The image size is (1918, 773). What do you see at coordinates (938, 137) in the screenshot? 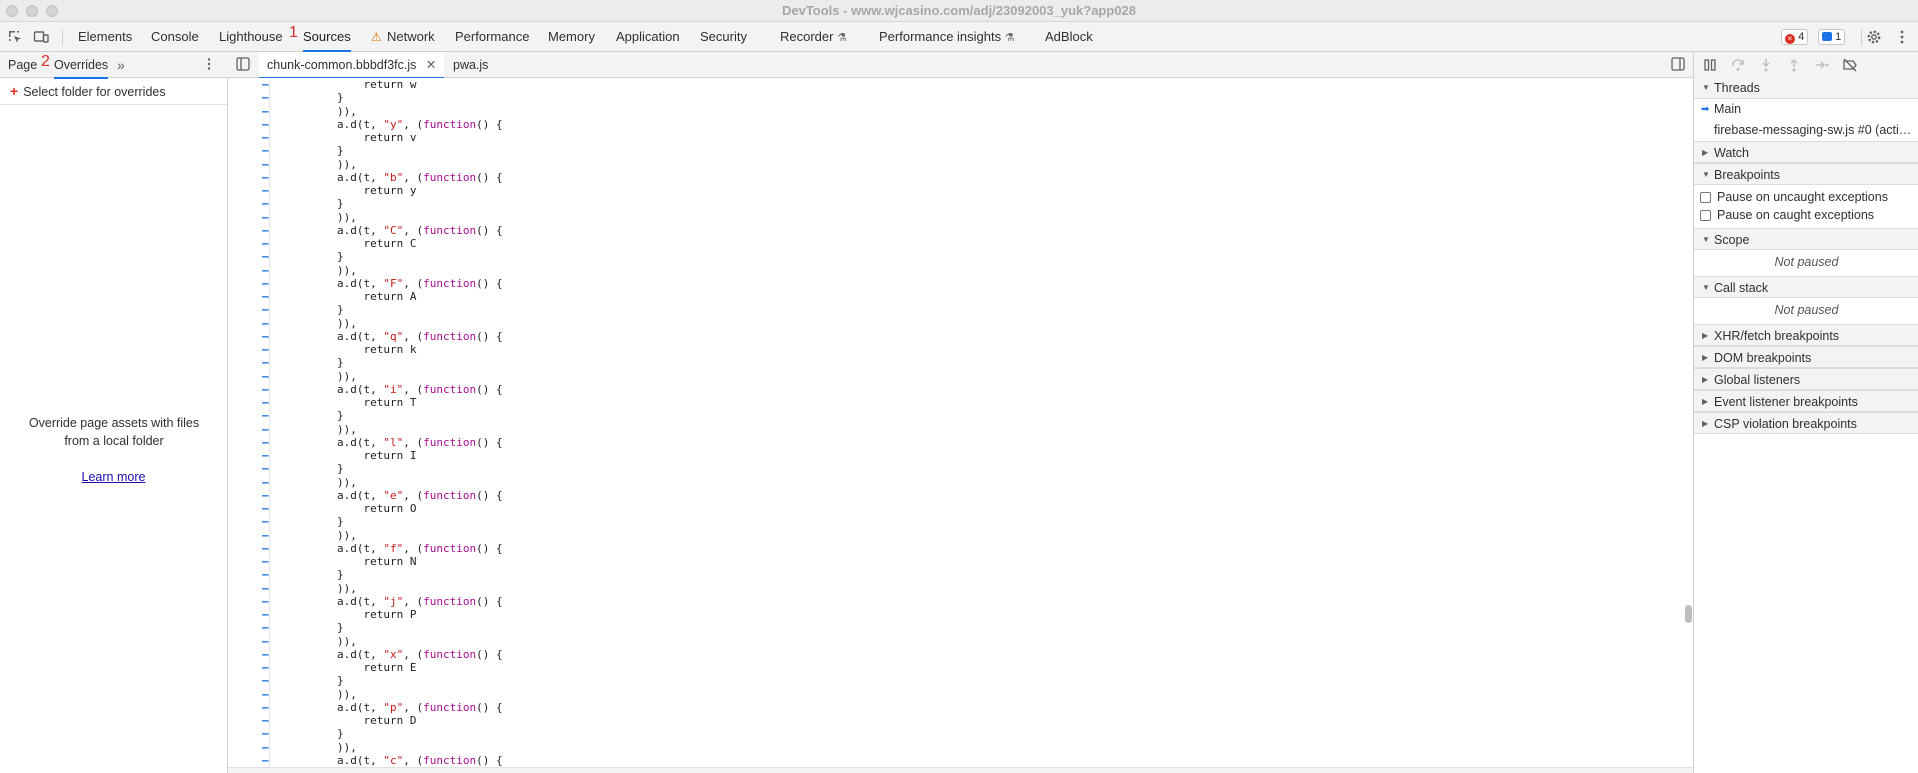
I see `code-line: – return v` at bounding box center [938, 137].